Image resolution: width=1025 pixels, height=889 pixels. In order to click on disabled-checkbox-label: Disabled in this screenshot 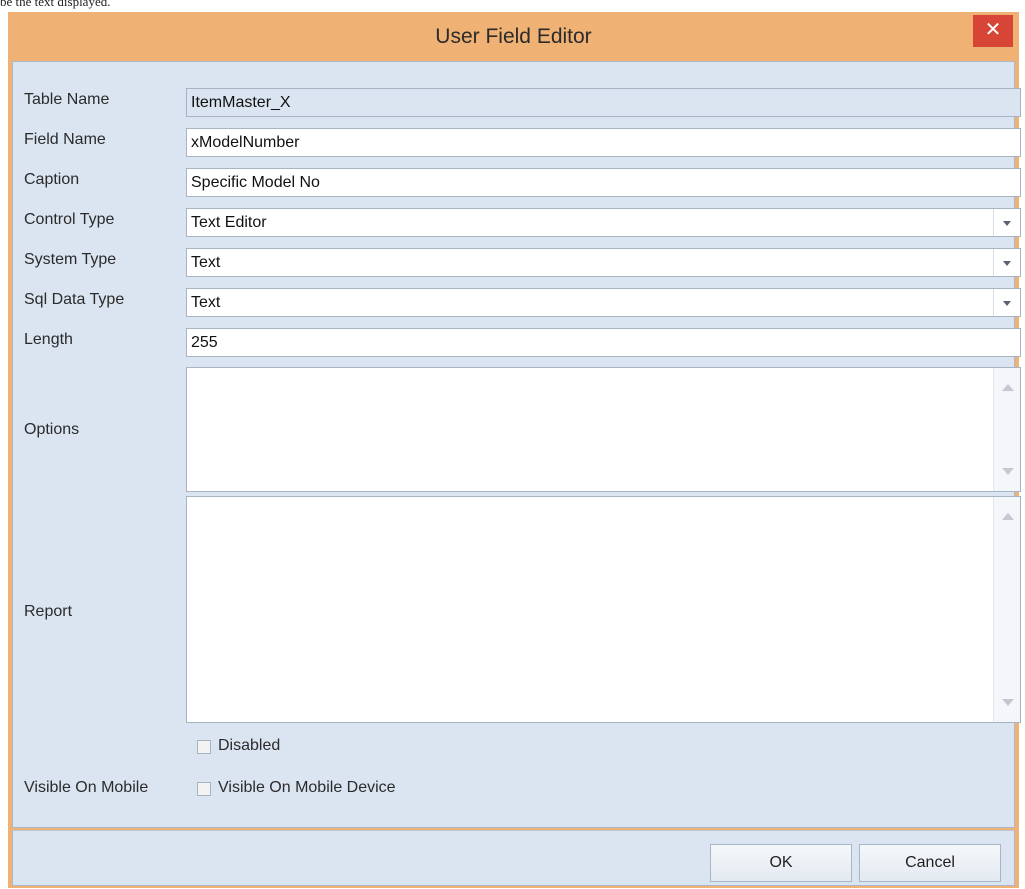, I will do `click(249, 746)`.